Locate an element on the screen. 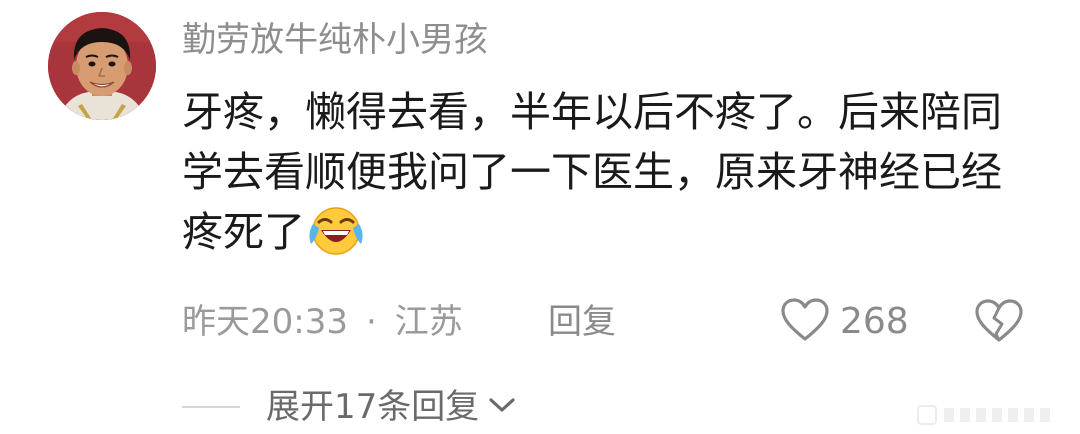  like-button: 268 is located at coordinates (844, 322).